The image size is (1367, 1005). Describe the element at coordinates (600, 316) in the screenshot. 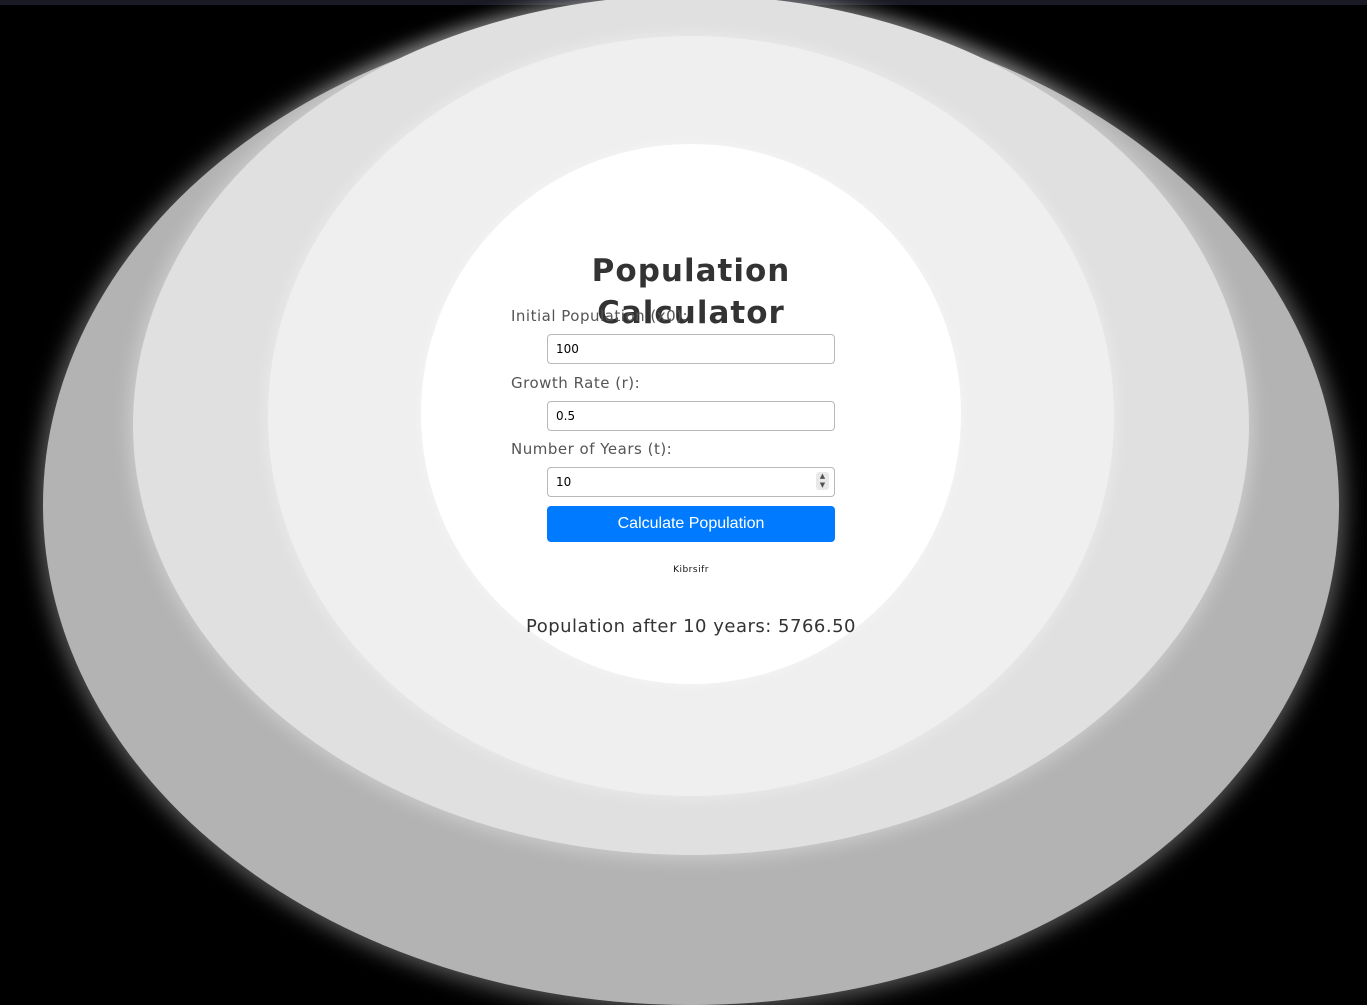

I see `initial-population-label: Initial Population (x0):` at that location.